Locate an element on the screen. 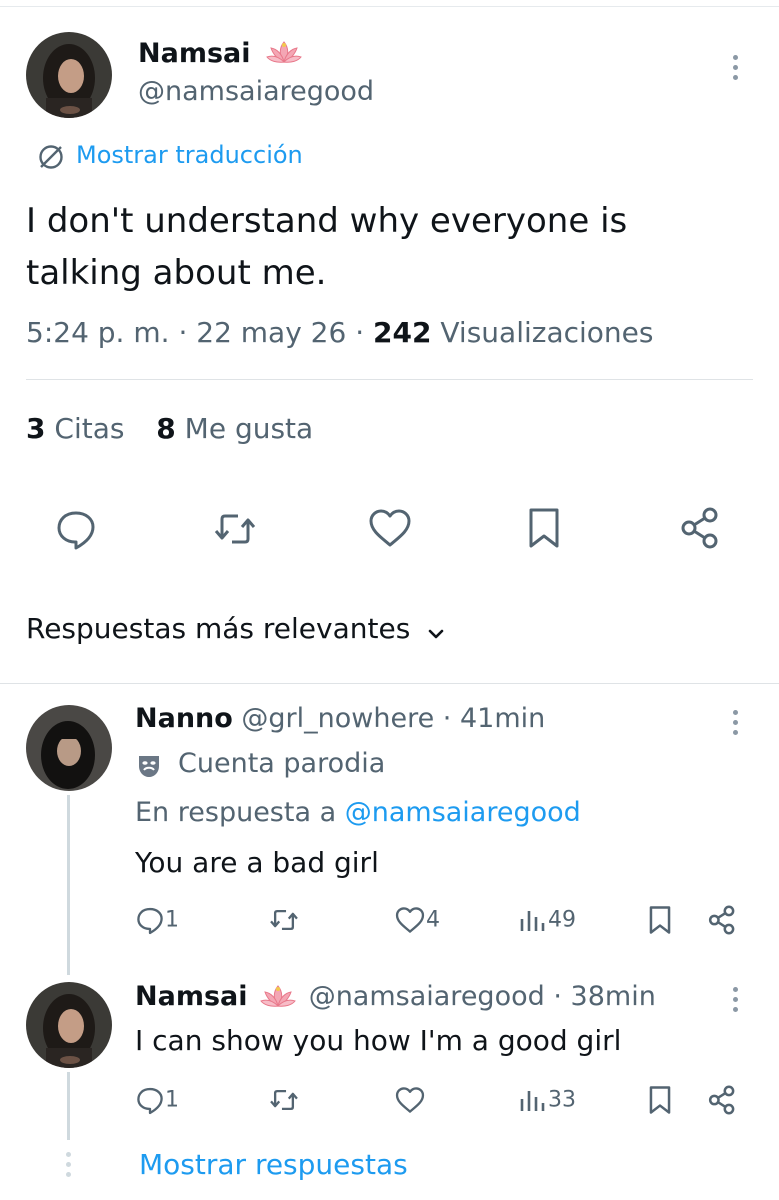 The image size is (779, 1200). show-translation-link: Mostrar traducción is located at coordinates (189, 155).